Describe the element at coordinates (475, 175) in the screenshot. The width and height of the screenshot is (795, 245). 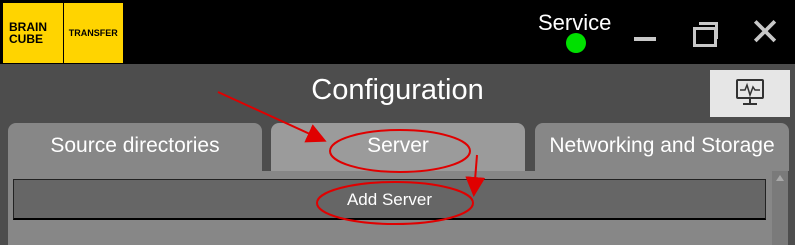
I see `annotation-arrow-to-add-server` at that location.